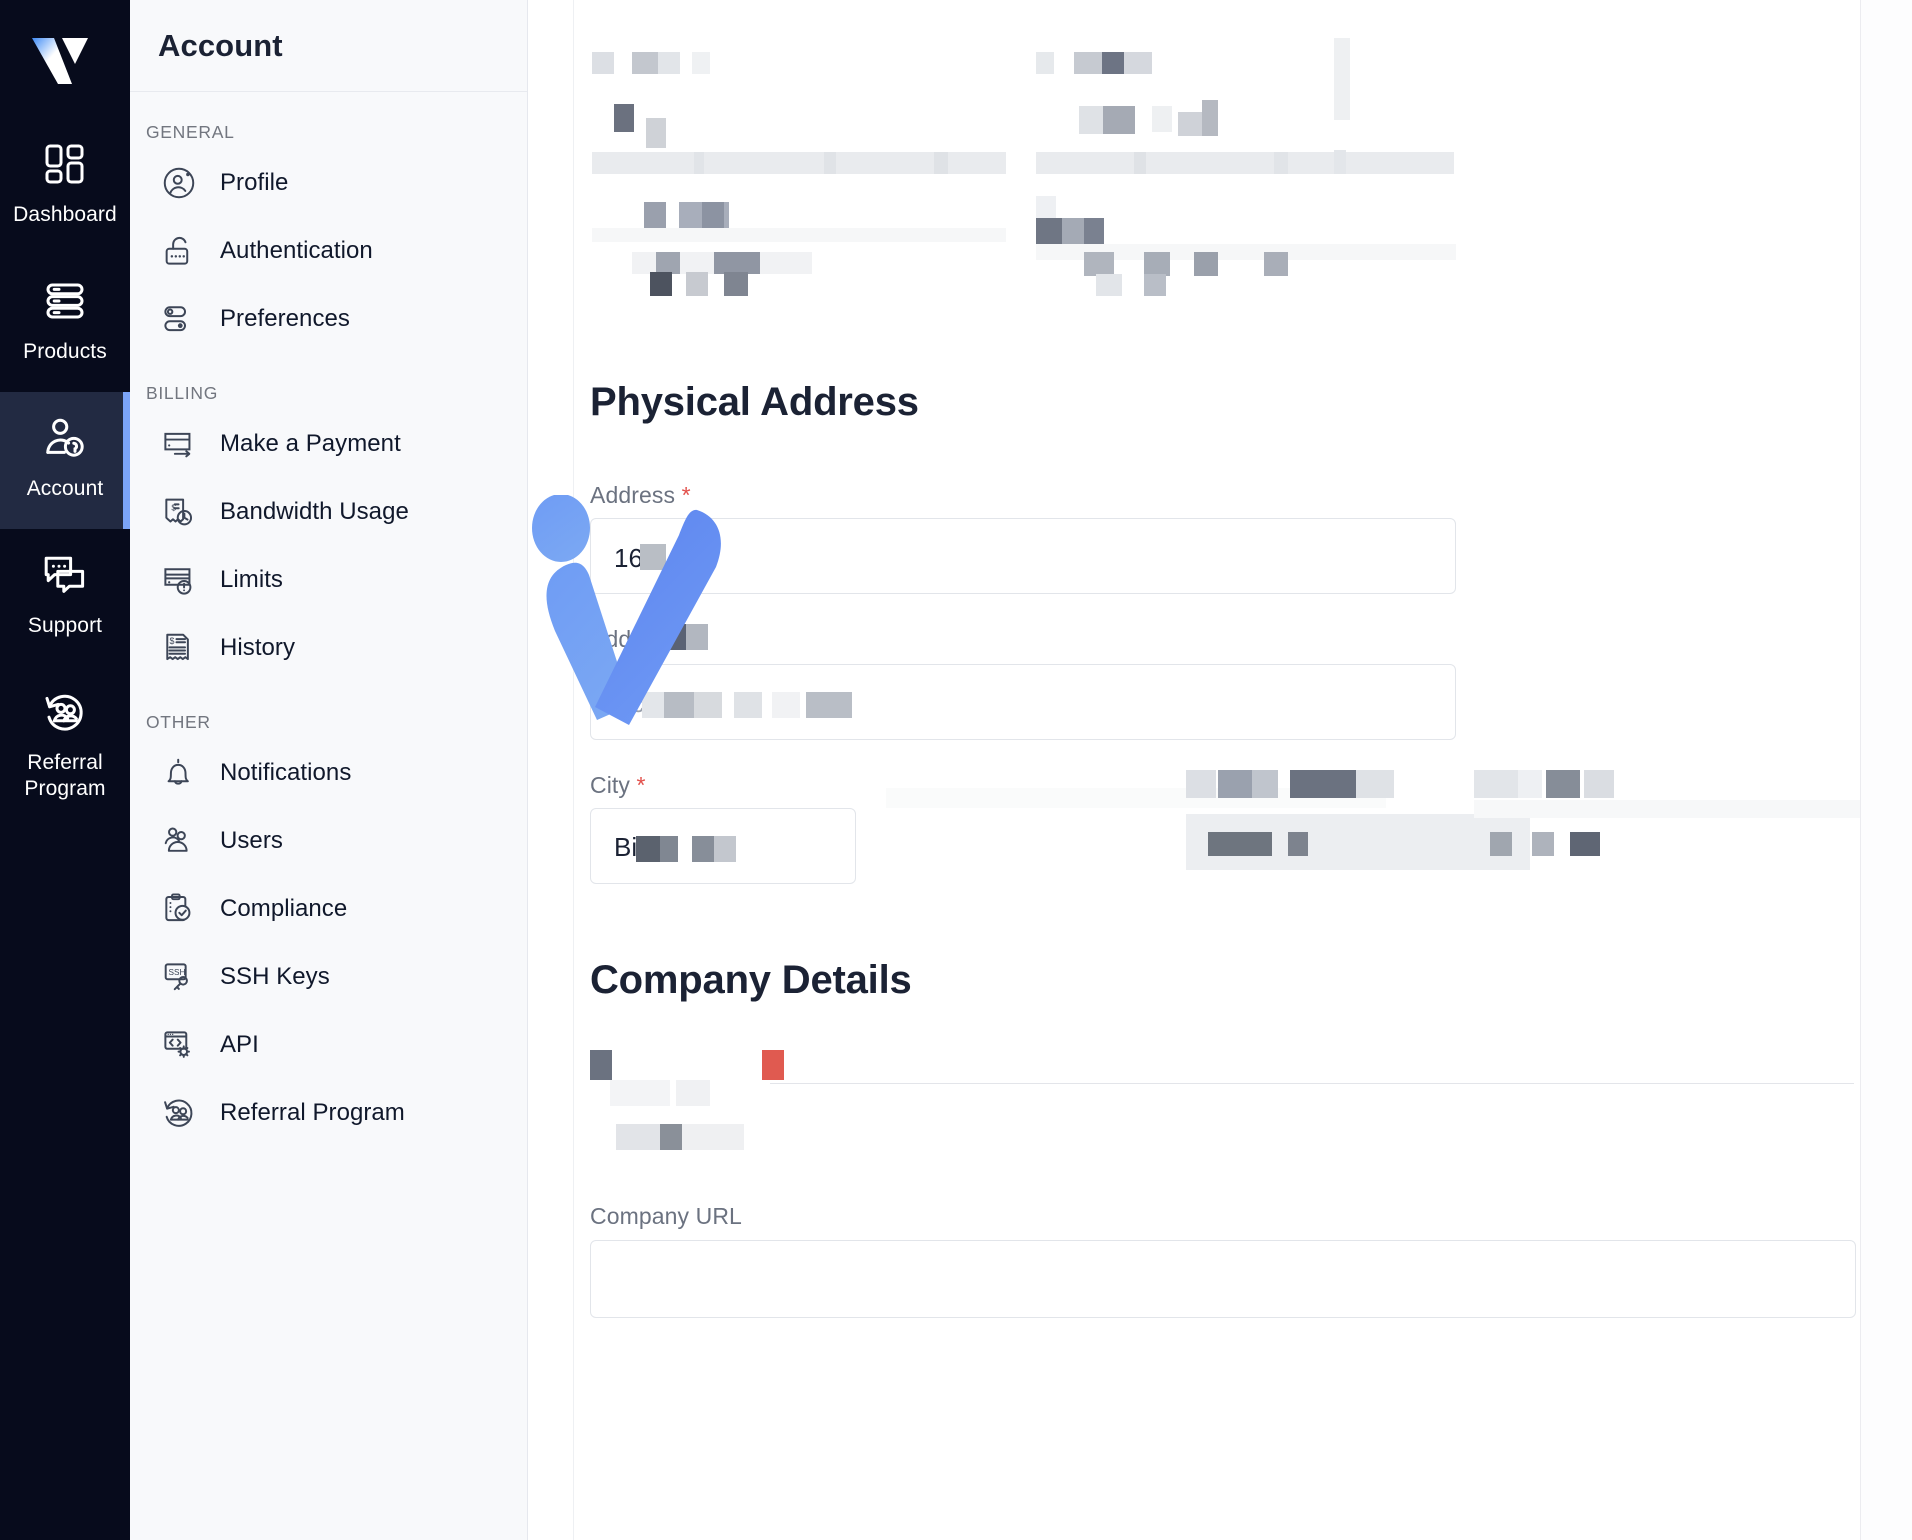  What do you see at coordinates (751, 980) in the screenshot?
I see `section-title-company-details: Company Details` at bounding box center [751, 980].